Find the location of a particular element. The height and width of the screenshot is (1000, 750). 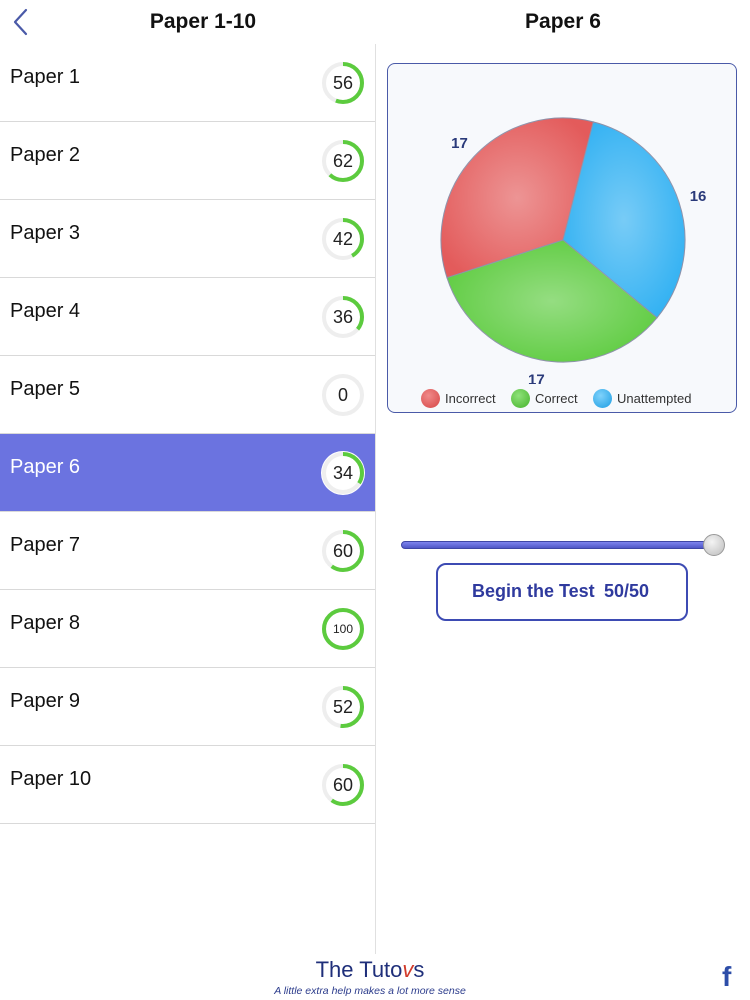

question-count-label: 50/50 is located at coordinates (627, 591).